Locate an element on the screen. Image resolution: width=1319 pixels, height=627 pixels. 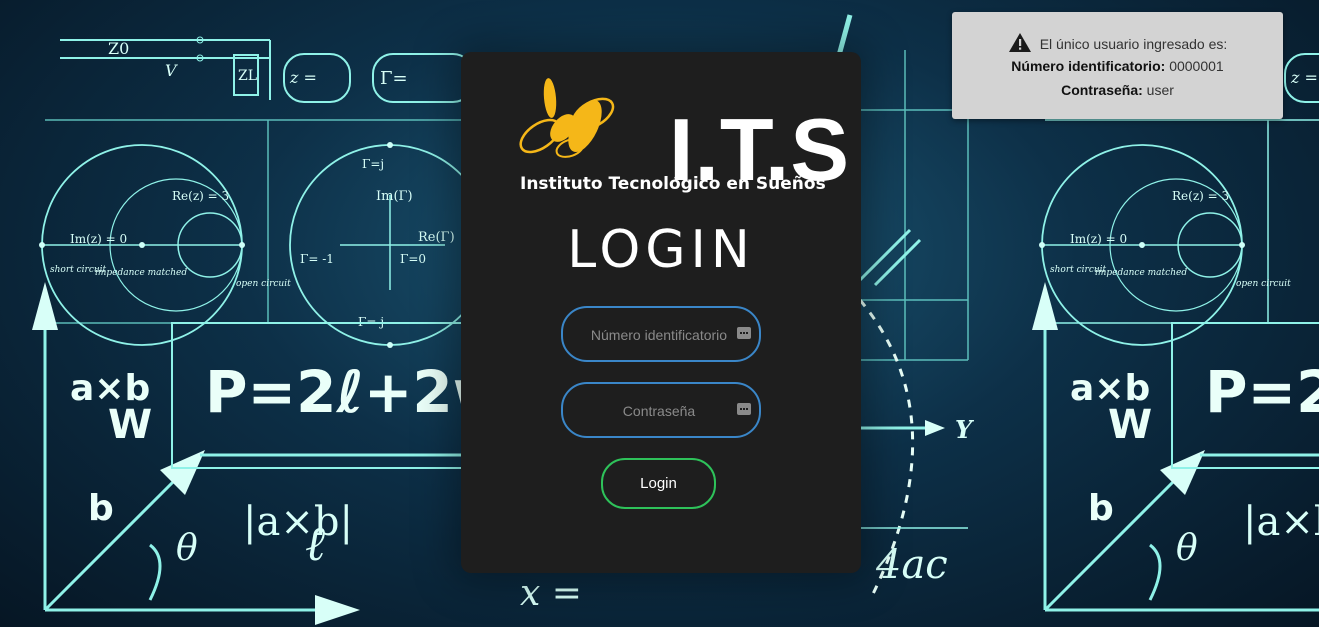
notice-id-label: Número identificatorio: is located at coordinates (1088, 66).